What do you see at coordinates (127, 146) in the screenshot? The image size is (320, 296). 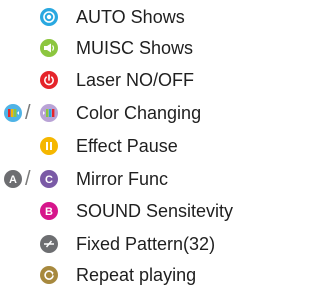 I see `legend-label: Effect Pause` at bounding box center [127, 146].